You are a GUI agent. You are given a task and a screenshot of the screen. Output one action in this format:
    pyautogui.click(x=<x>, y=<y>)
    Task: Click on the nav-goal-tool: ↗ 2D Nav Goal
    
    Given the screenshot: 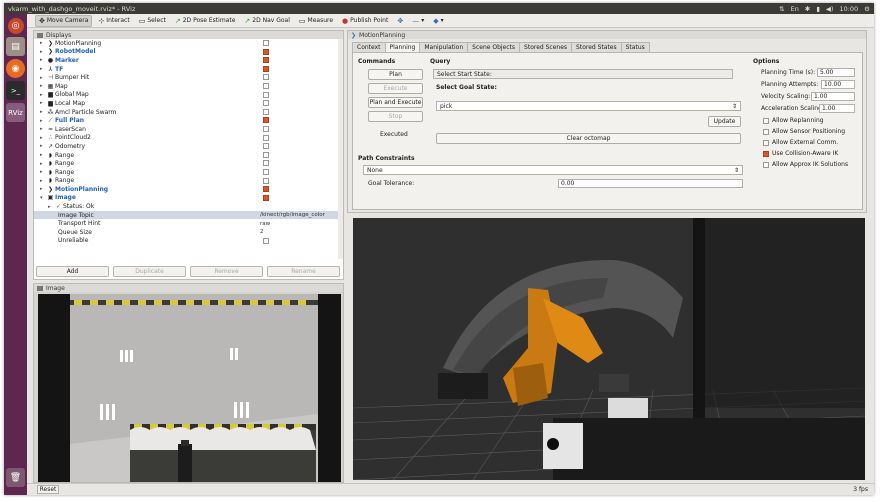 What is the action you would take?
    pyautogui.click(x=267, y=21)
    